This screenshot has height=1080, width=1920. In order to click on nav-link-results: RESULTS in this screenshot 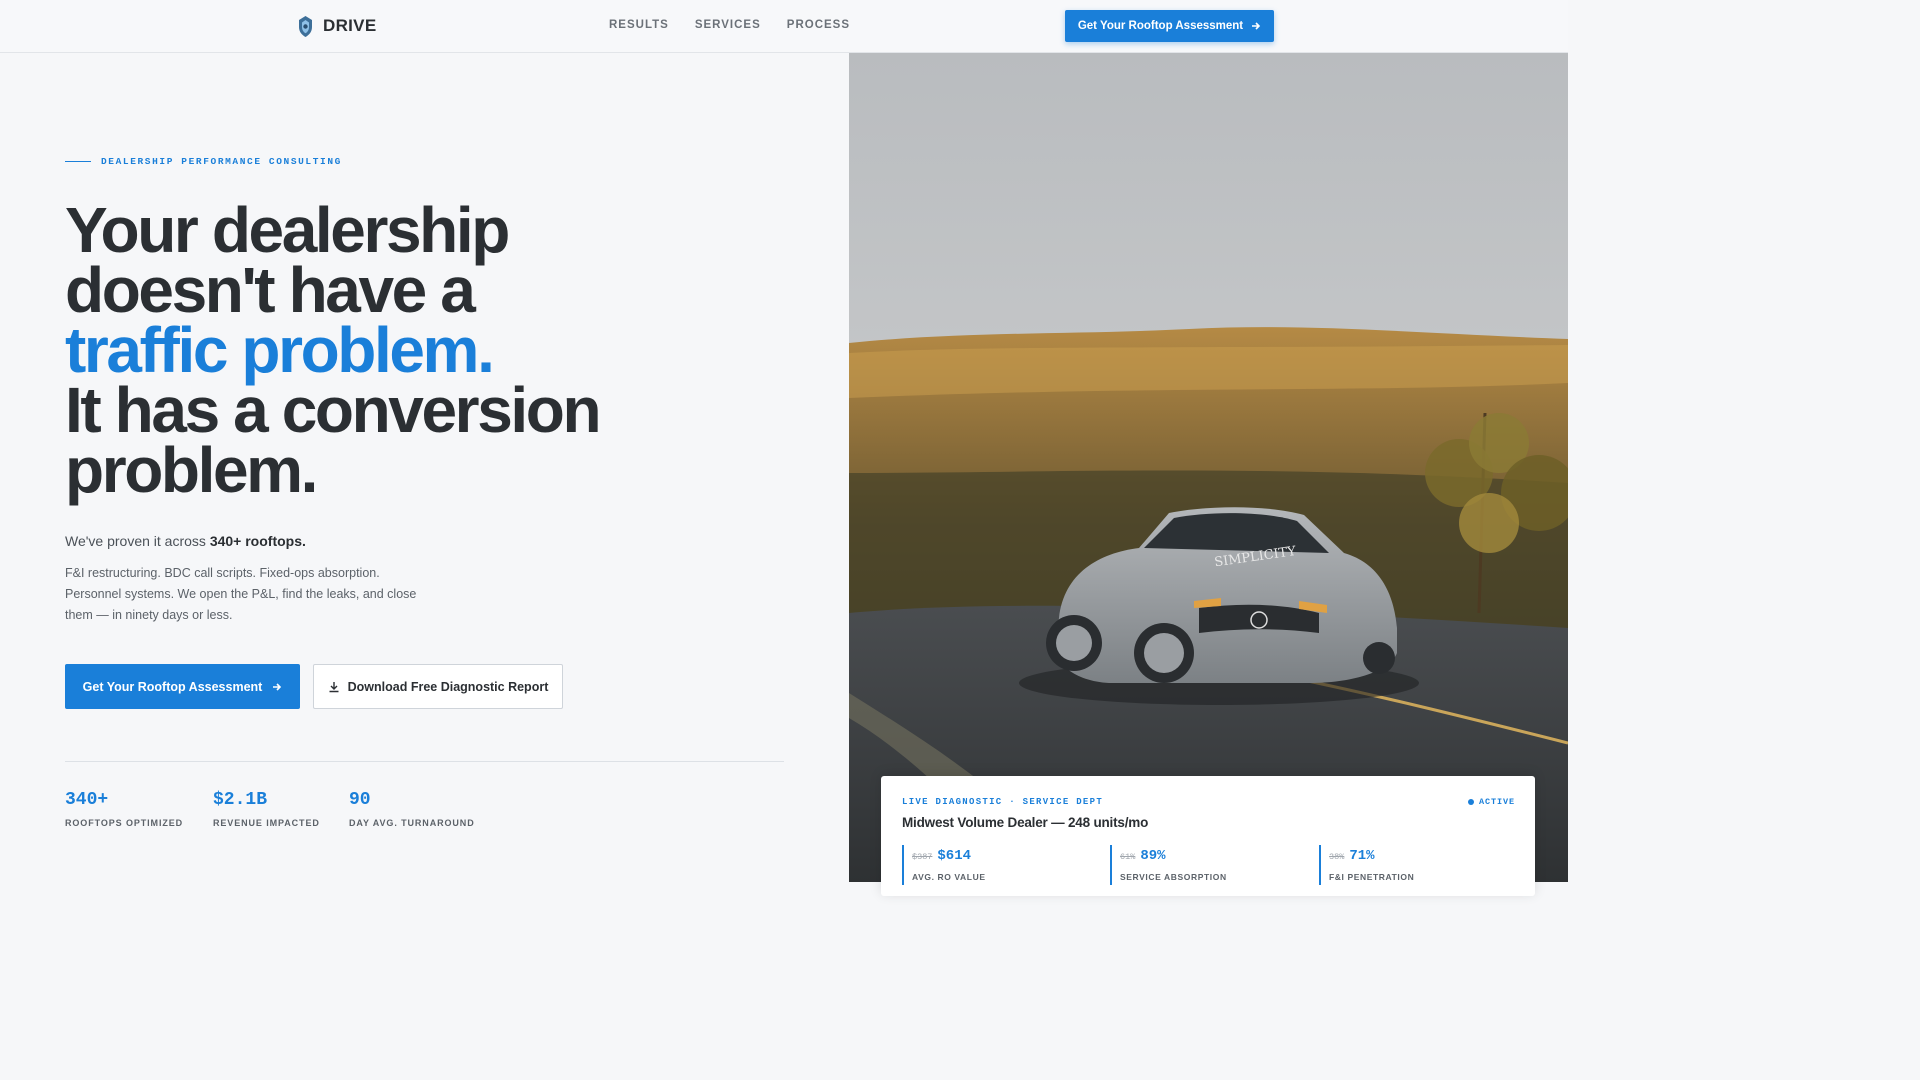, I will do `click(639, 25)`.